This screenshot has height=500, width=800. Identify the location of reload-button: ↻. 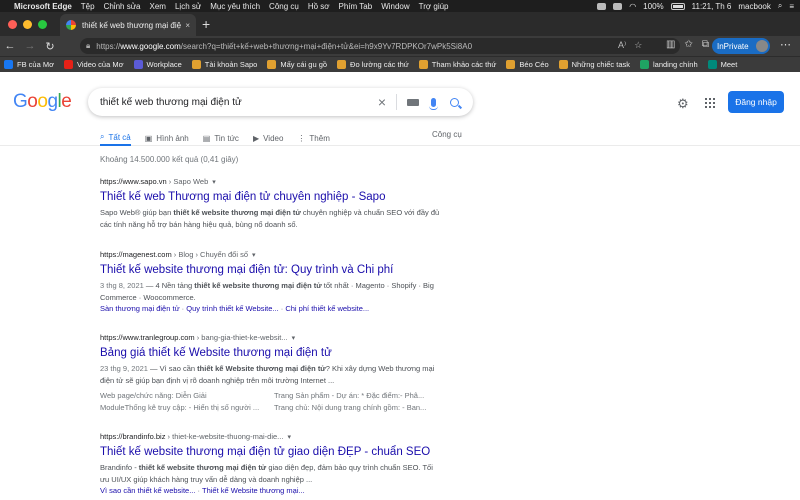
(50, 46).